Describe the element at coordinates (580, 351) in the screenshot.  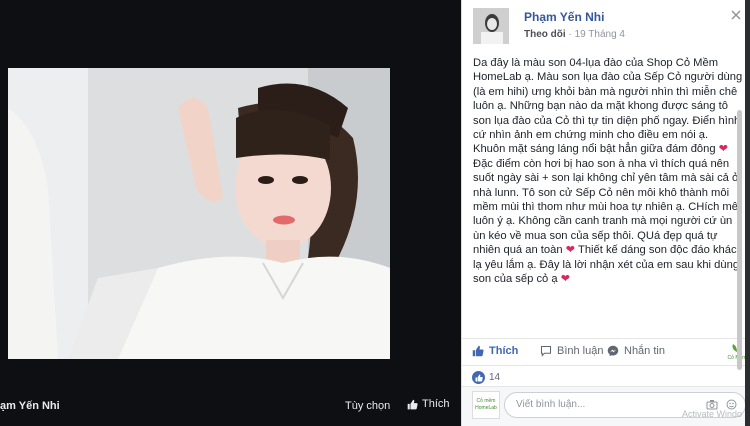
I see `comment-label: Bình luận` at that location.